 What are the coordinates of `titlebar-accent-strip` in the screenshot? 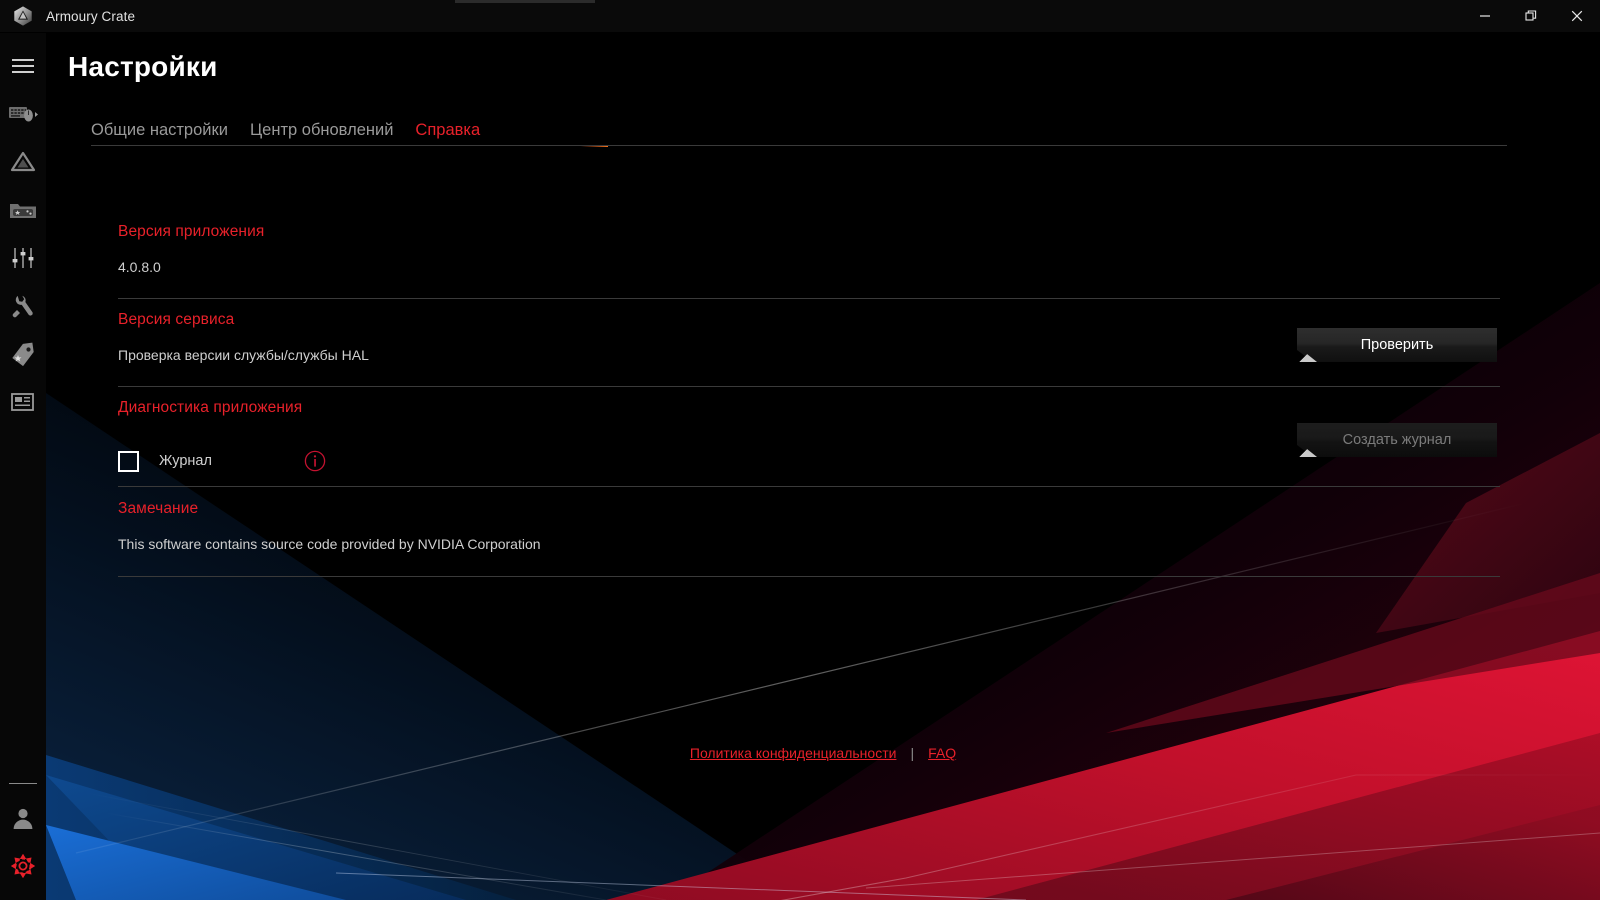 It's located at (525, 1).